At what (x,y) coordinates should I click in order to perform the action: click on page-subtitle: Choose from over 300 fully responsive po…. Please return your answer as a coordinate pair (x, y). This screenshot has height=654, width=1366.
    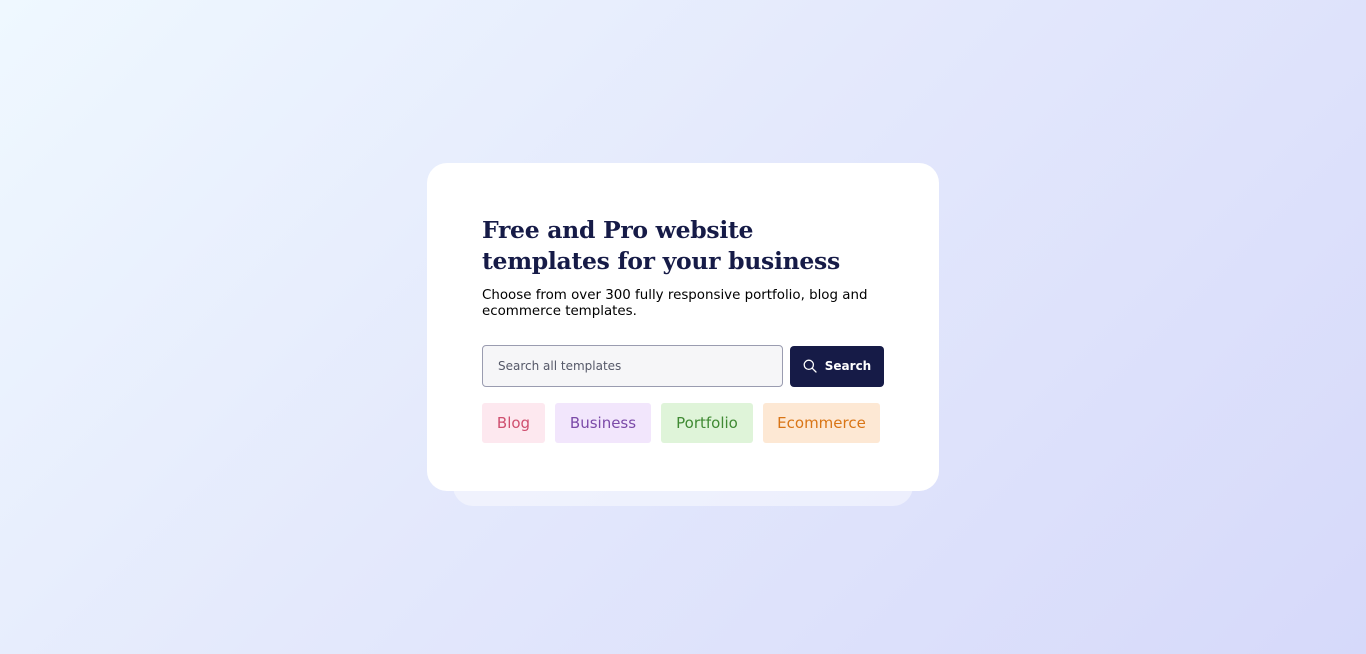
    Looking at the image, I should click on (675, 303).